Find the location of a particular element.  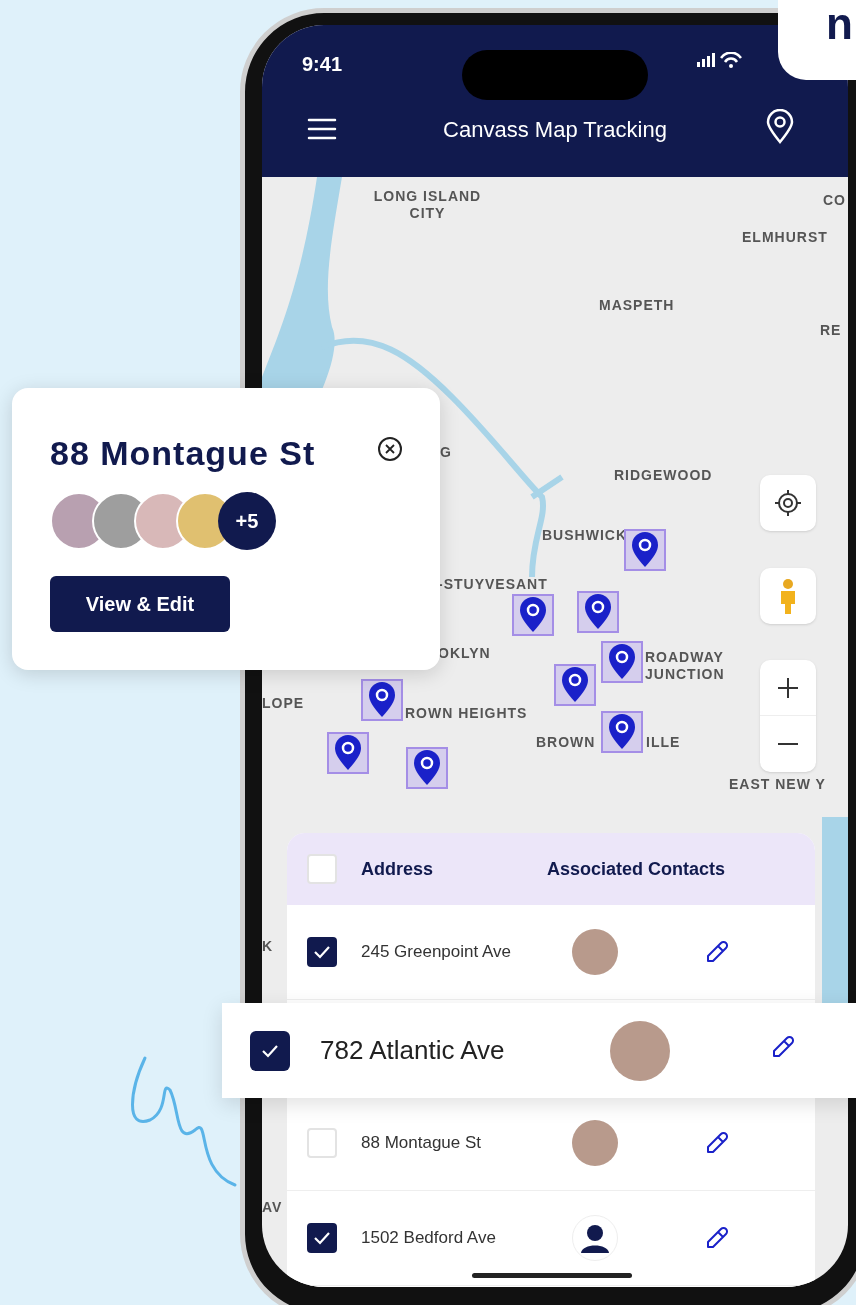

brand-logo: n is located at coordinates (817, 40).